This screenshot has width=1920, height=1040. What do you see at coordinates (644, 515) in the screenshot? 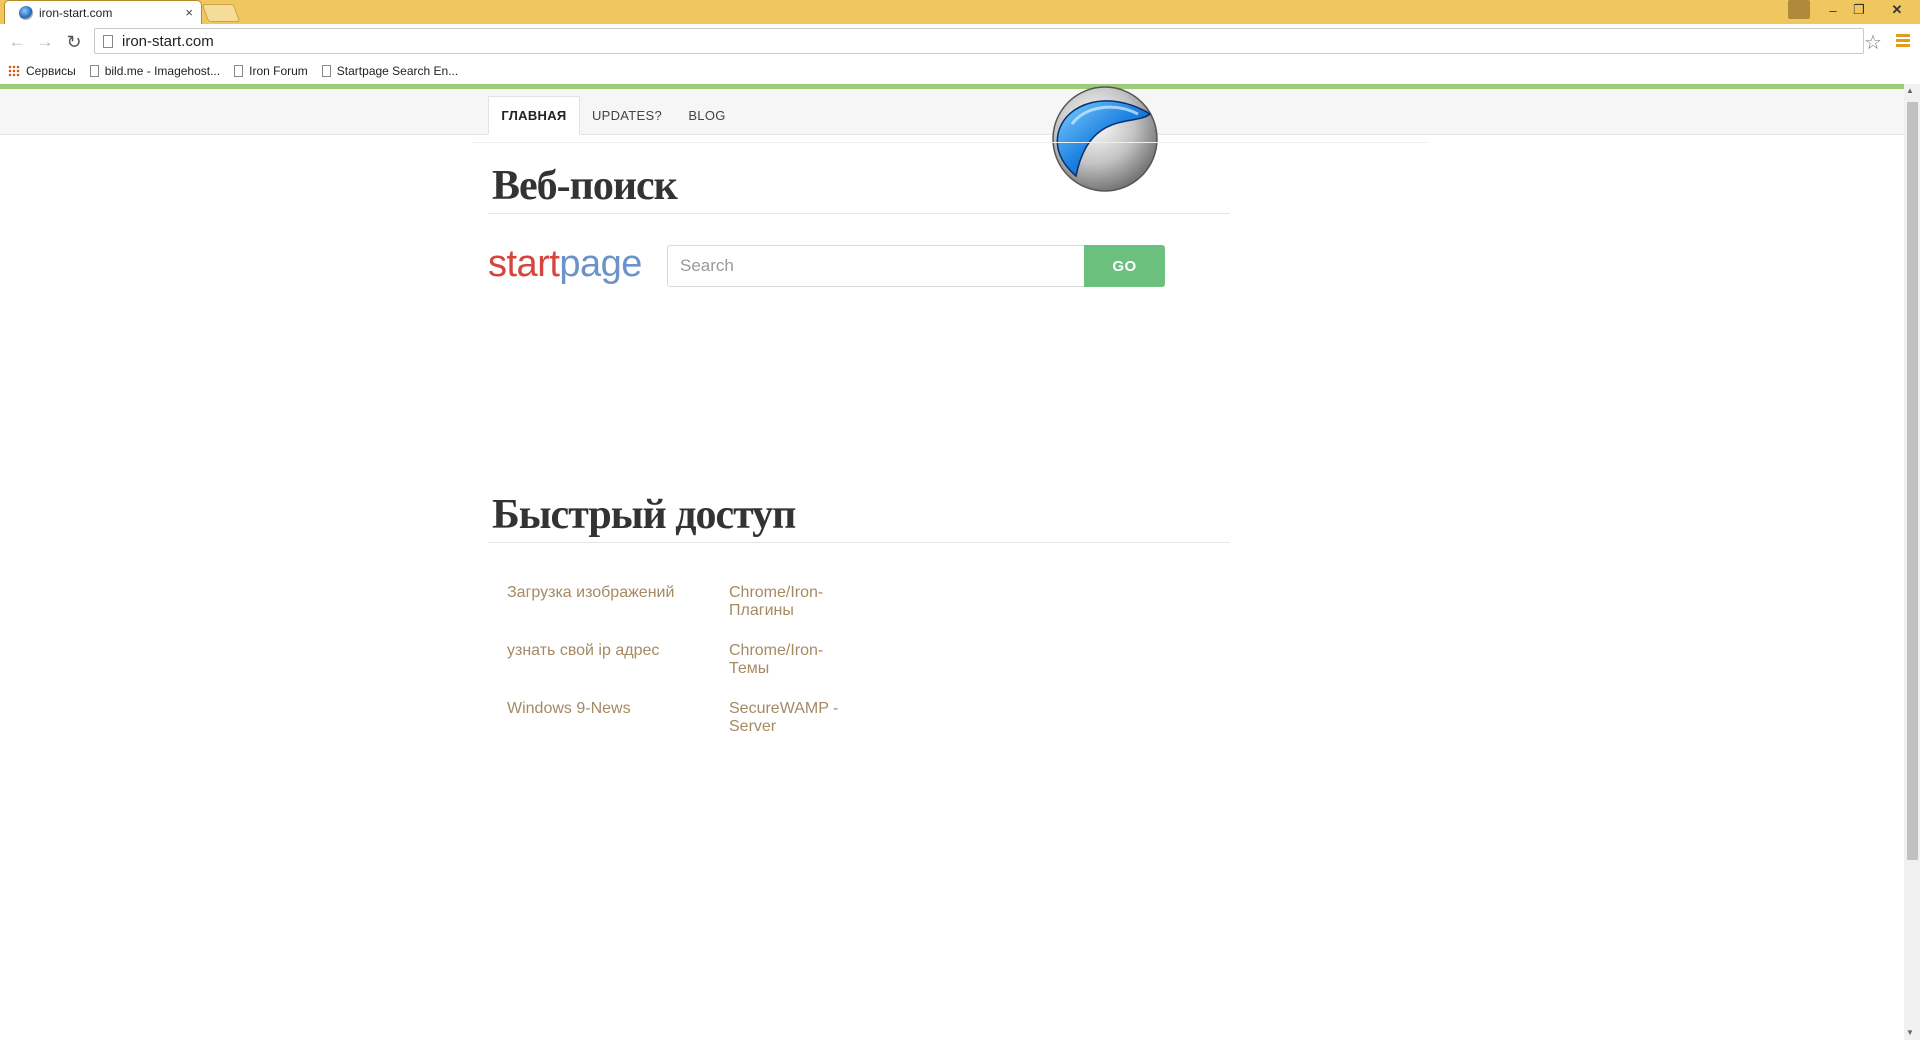
I see `quick-access-heading: Быстрый доступ` at bounding box center [644, 515].